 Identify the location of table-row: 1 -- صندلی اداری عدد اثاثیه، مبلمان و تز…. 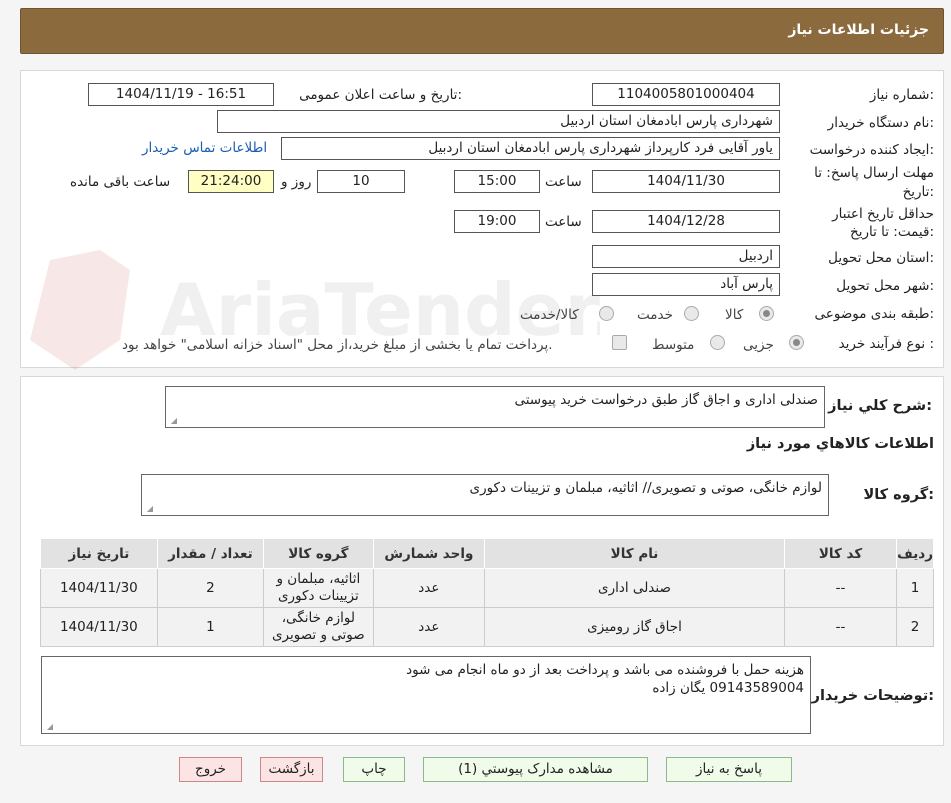
(487, 588).